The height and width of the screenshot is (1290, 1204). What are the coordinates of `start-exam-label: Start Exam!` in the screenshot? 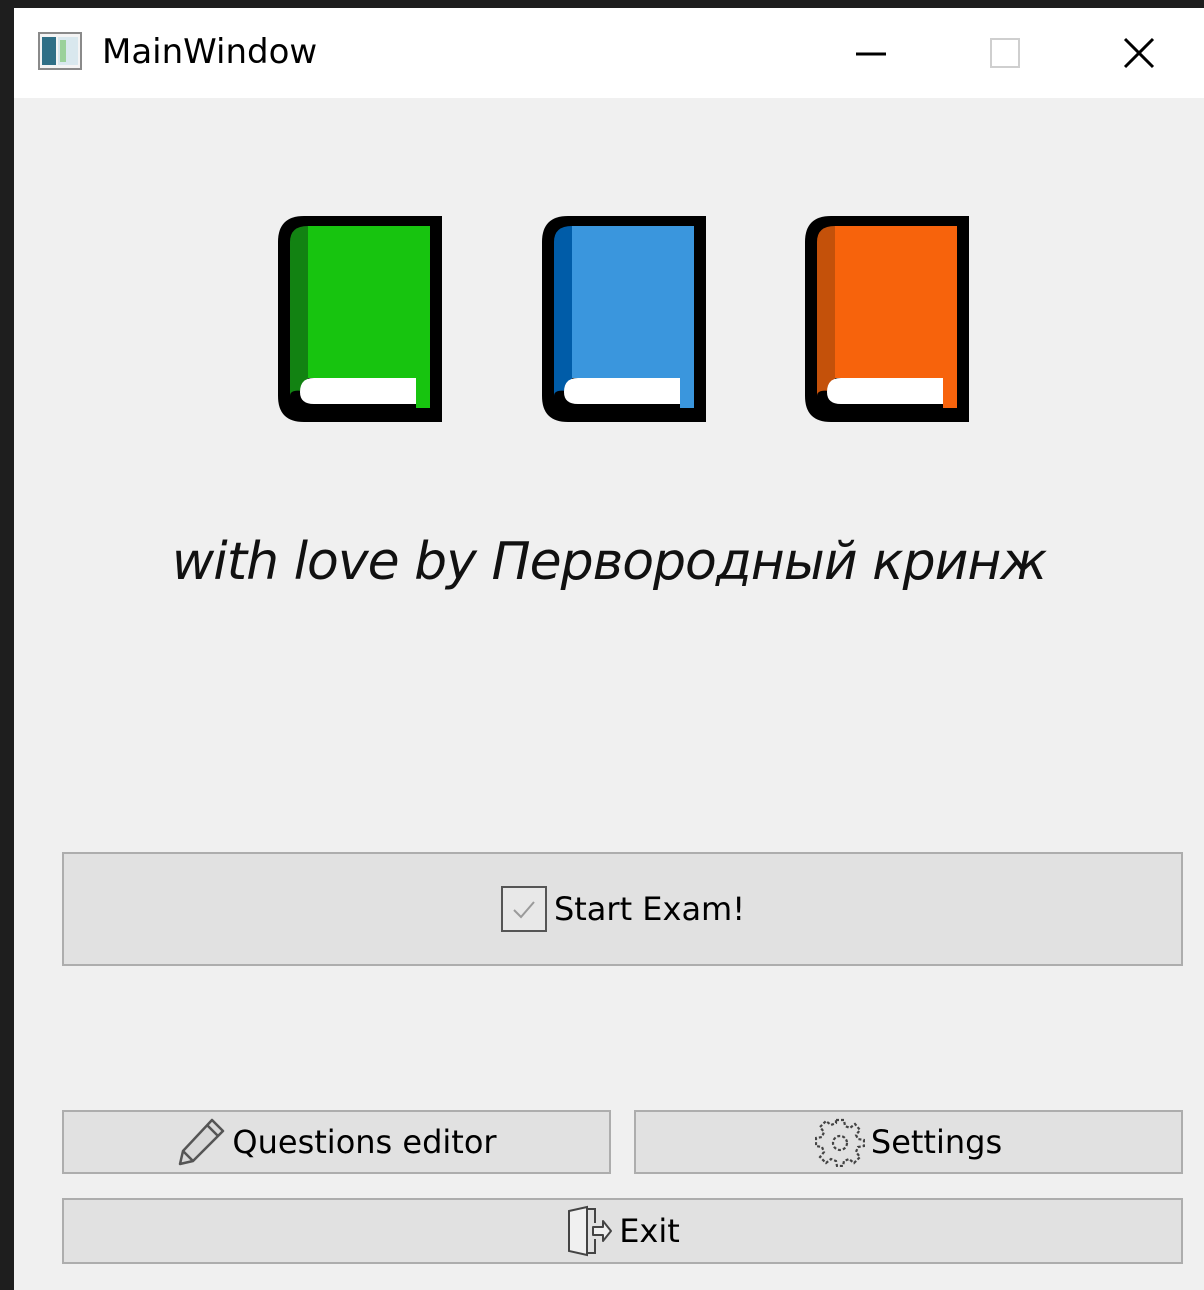 It's located at (649, 909).